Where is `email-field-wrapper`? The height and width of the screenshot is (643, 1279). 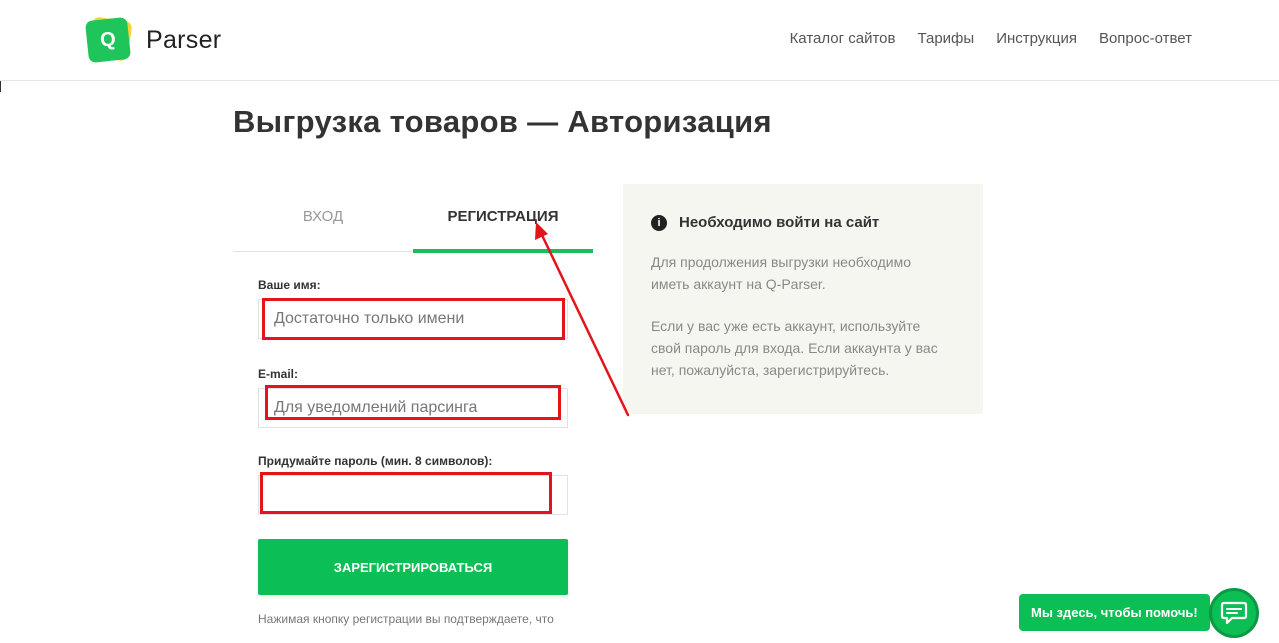 email-field-wrapper is located at coordinates (413, 408).